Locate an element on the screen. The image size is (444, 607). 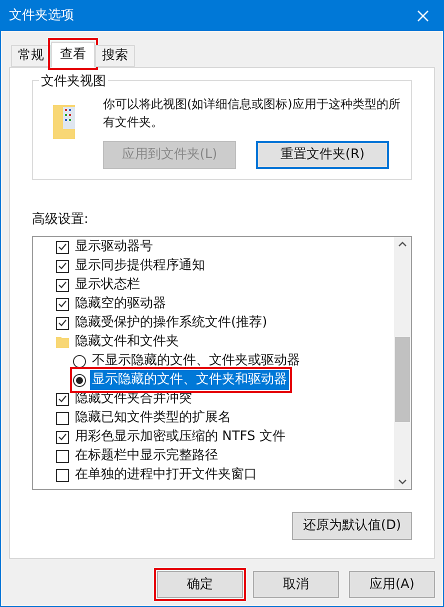
option-label: 显示隐藏的文件、文件夹和驱动器 is located at coordinates (189, 380).